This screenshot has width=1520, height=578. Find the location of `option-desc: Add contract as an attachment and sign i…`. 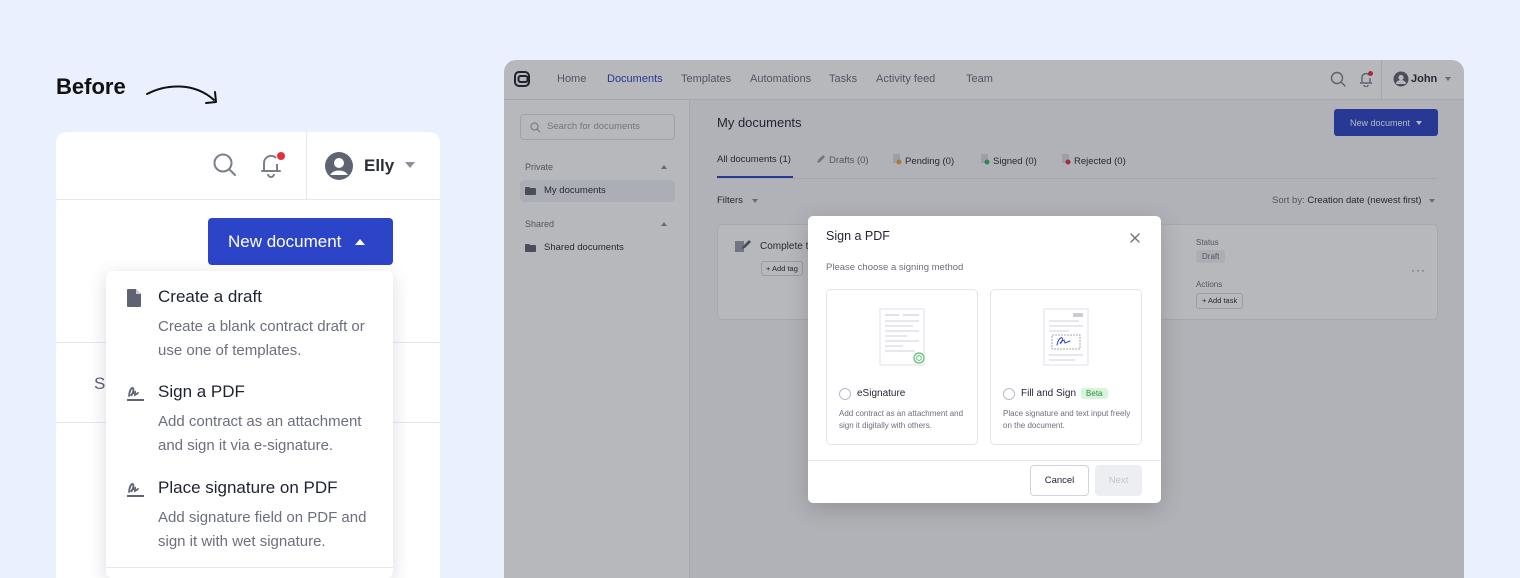

option-desc: Add contract as an attachment and sign i… is located at coordinates (901, 419).